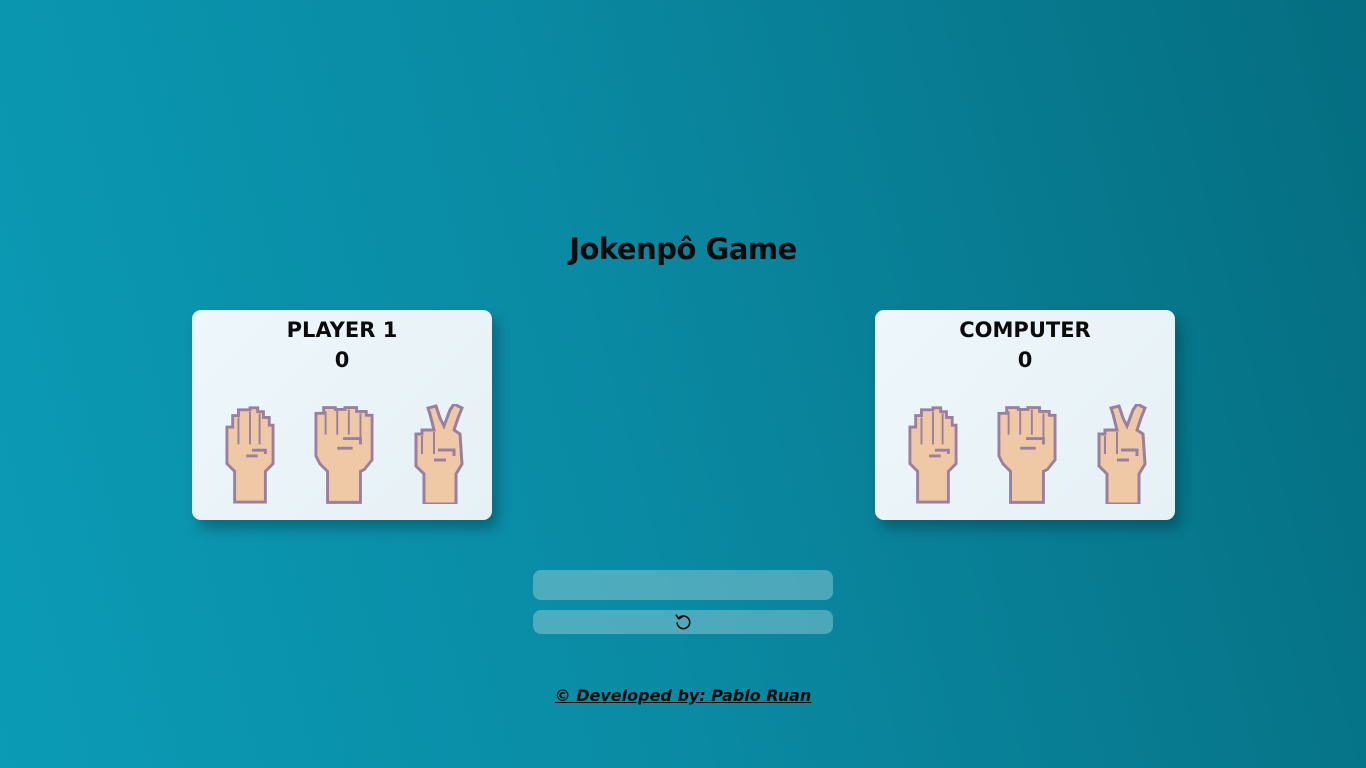 The width and height of the screenshot is (1366, 768). I want to click on developer-credit-link: © Developed by: Pablo Ruan, so click(683, 695).